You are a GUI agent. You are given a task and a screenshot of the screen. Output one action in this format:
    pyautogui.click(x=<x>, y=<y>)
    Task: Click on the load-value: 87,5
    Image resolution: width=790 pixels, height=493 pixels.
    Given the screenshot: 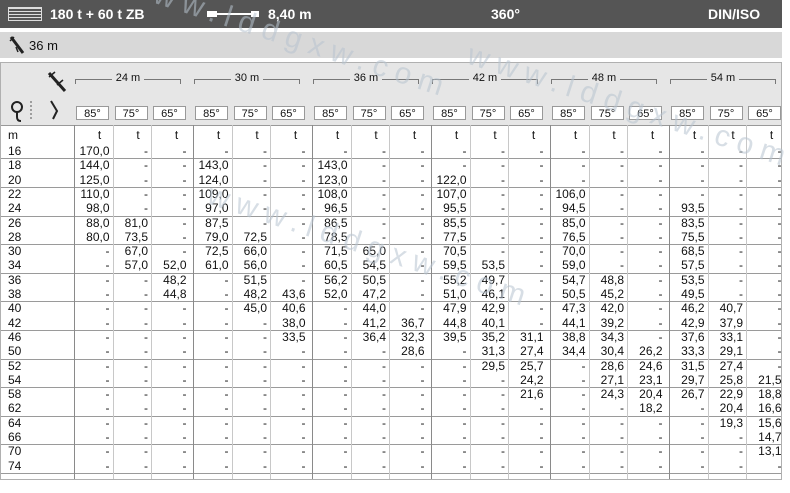 What is the action you would take?
    pyautogui.click(x=217, y=222)
    